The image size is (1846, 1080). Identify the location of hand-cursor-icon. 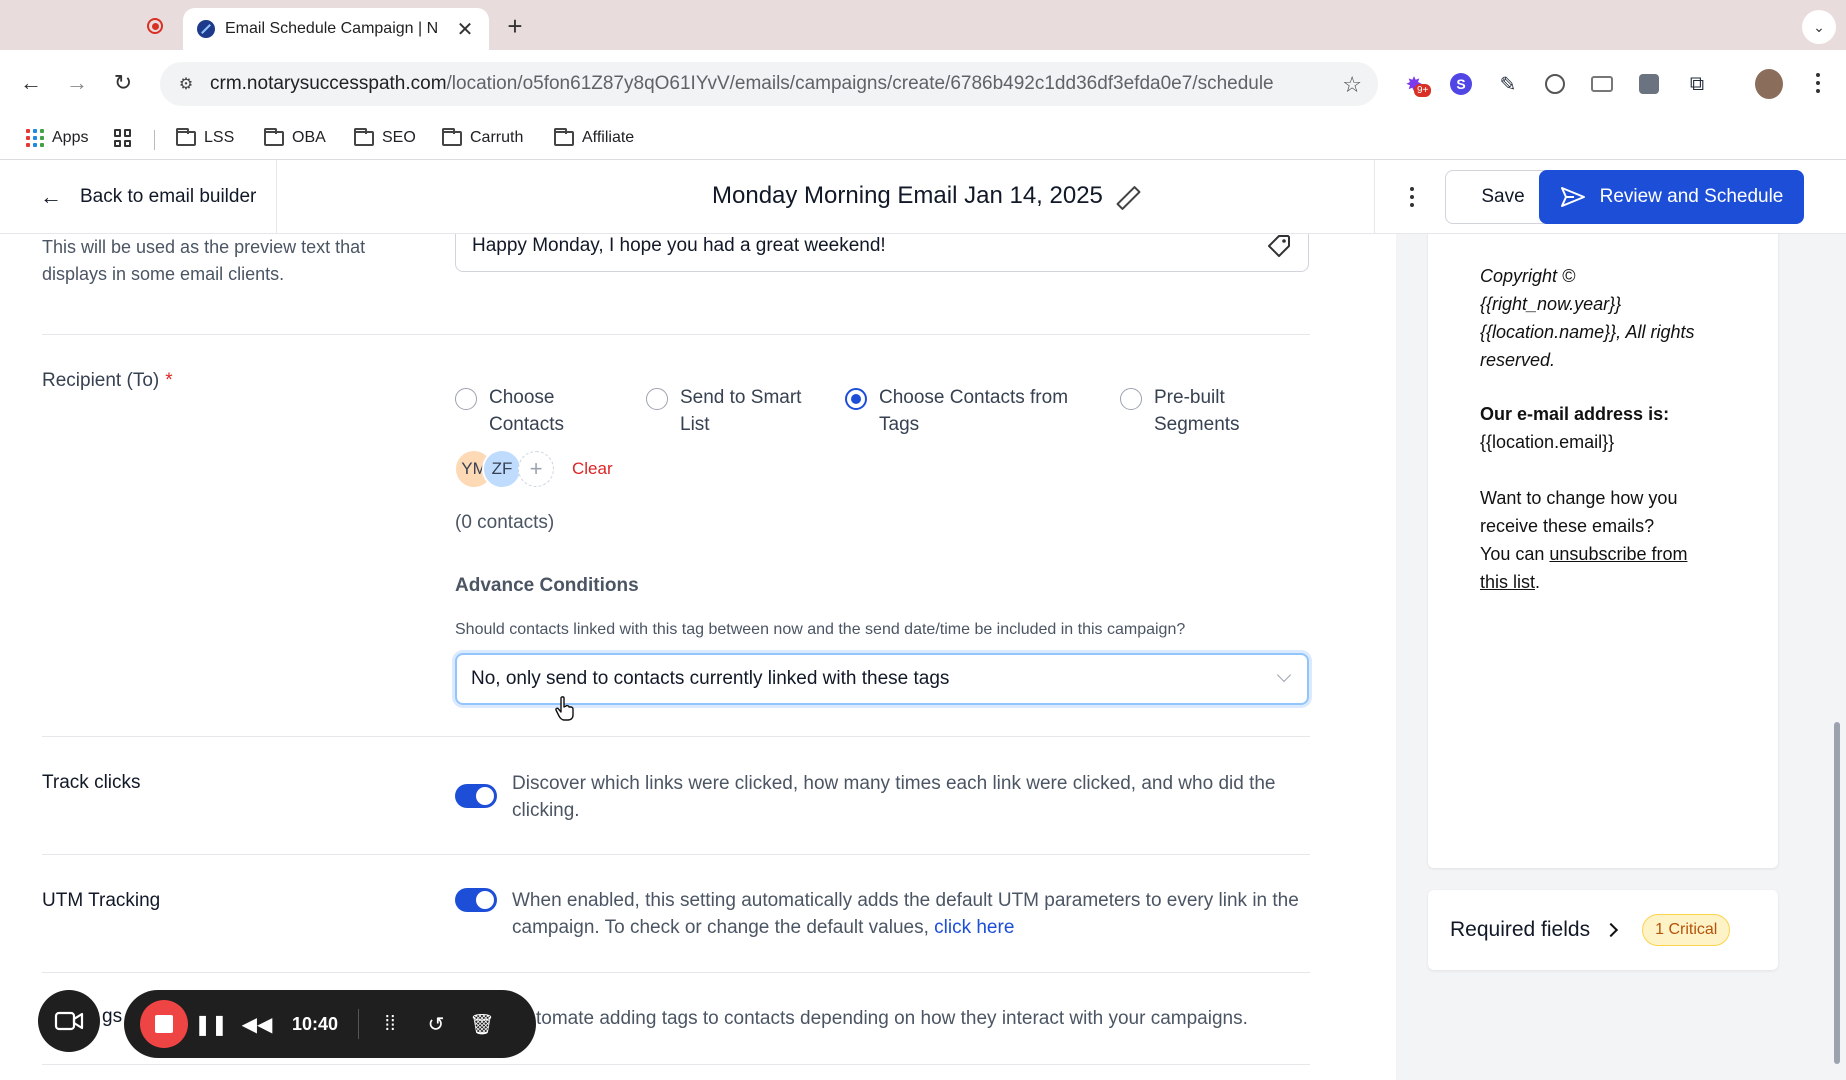
(564, 708).